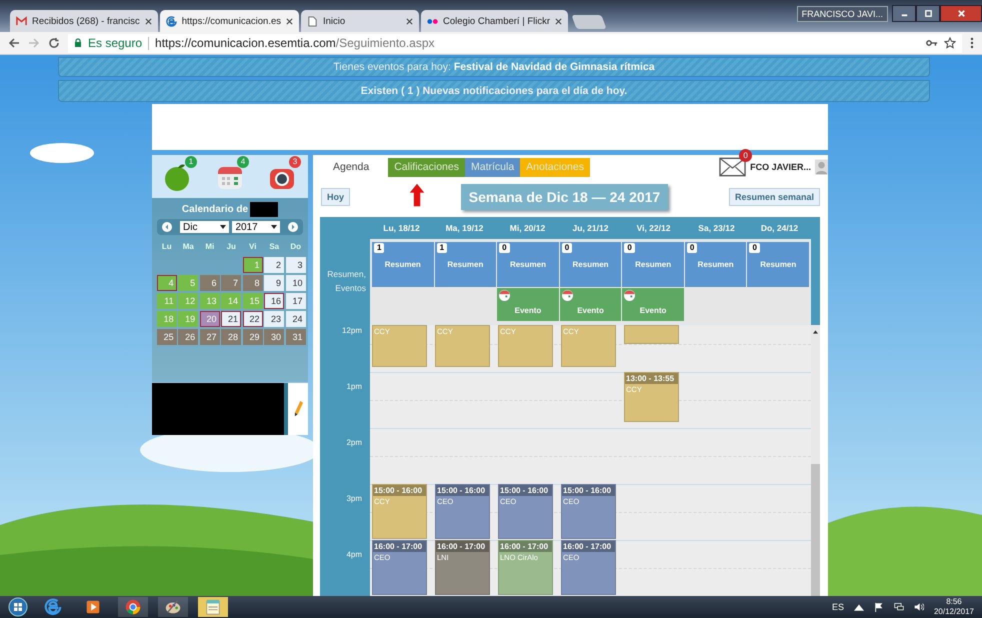 This screenshot has height=618, width=982. What do you see at coordinates (231, 319) in the screenshot?
I see `day-cell: 21` at bounding box center [231, 319].